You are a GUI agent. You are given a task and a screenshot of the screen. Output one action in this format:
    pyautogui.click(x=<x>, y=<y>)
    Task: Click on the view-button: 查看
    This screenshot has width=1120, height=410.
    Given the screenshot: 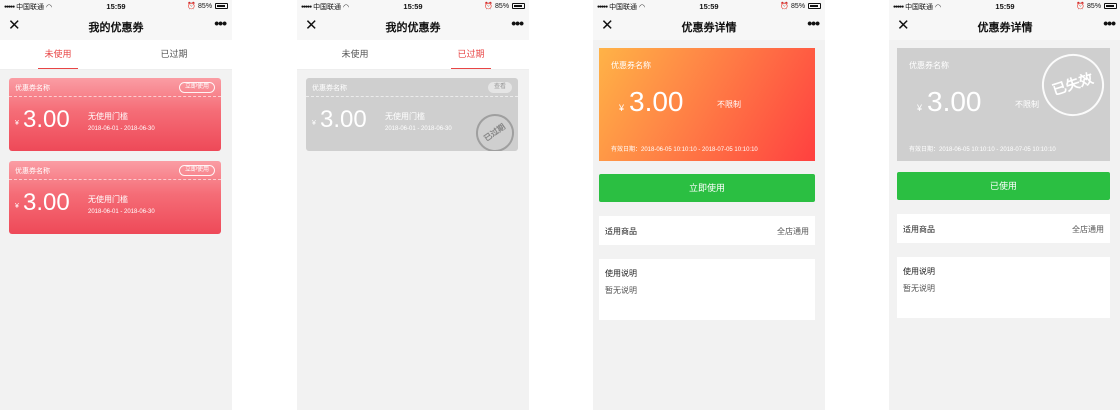 What is the action you would take?
    pyautogui.click(x=499, y=87)
    